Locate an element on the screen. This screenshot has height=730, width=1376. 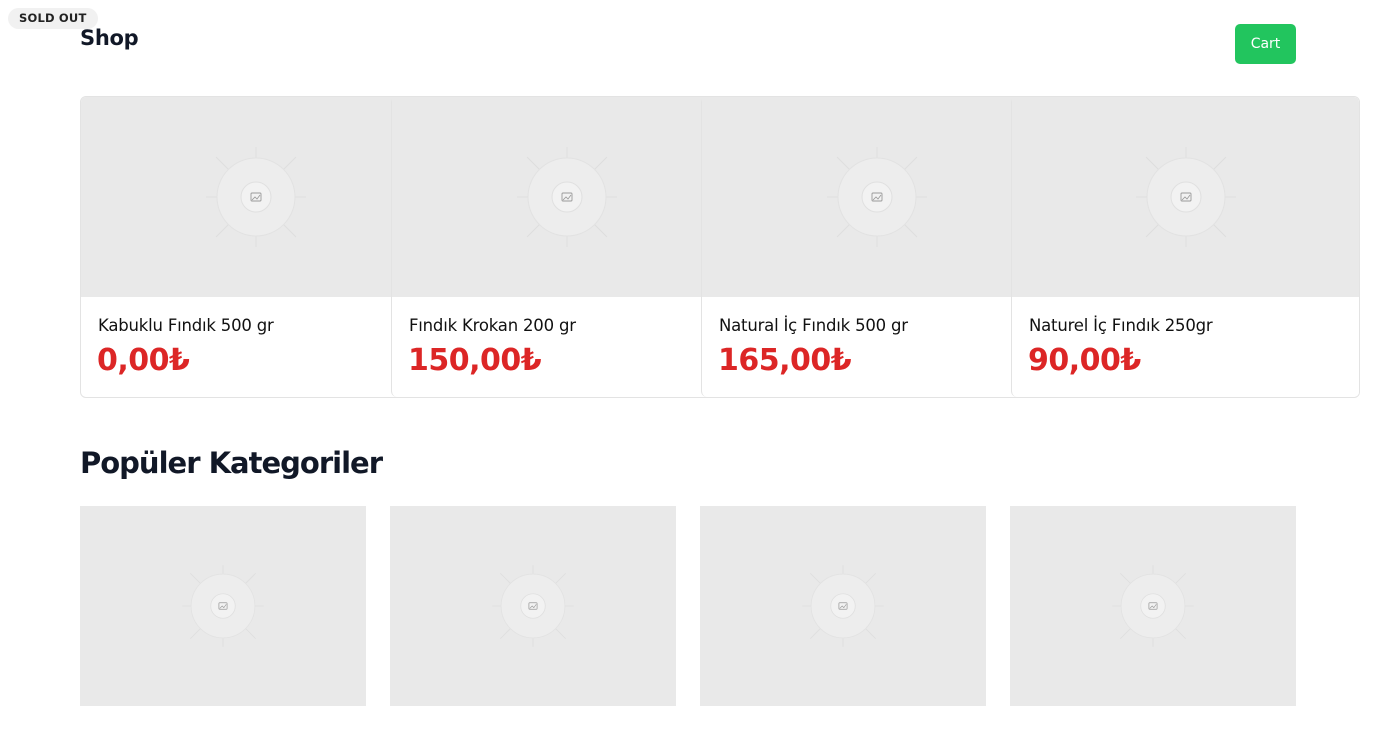
section-title-categories: Popüler Kategoriler is located at coordinates (231, 463).